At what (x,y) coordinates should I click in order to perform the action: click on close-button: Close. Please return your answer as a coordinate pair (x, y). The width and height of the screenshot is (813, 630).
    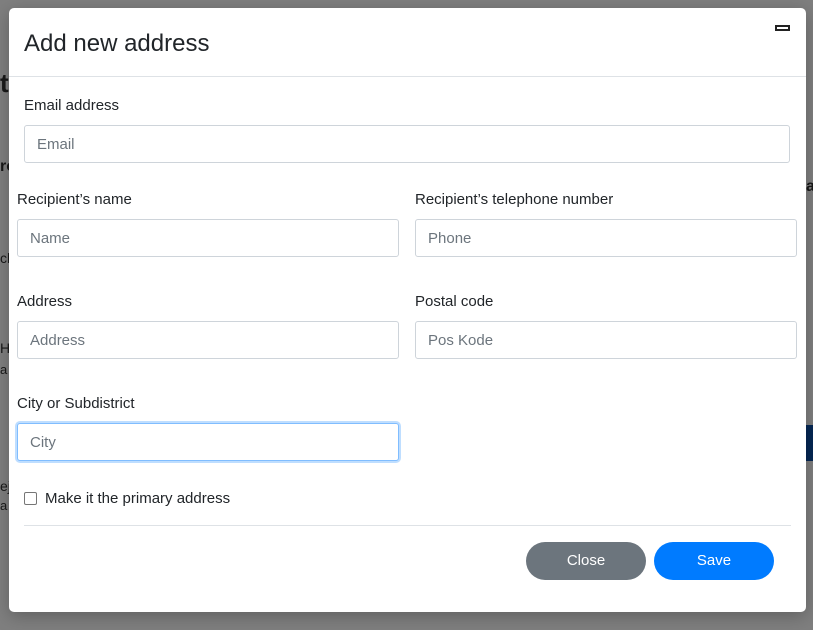
    Looking at the image, I should click on (586, 561).